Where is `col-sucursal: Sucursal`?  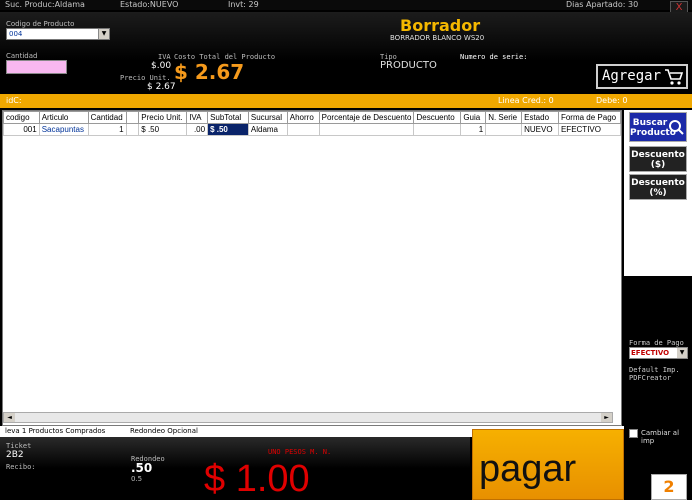
col-sucursal: Sucursal is located at coordinates (267, 117).